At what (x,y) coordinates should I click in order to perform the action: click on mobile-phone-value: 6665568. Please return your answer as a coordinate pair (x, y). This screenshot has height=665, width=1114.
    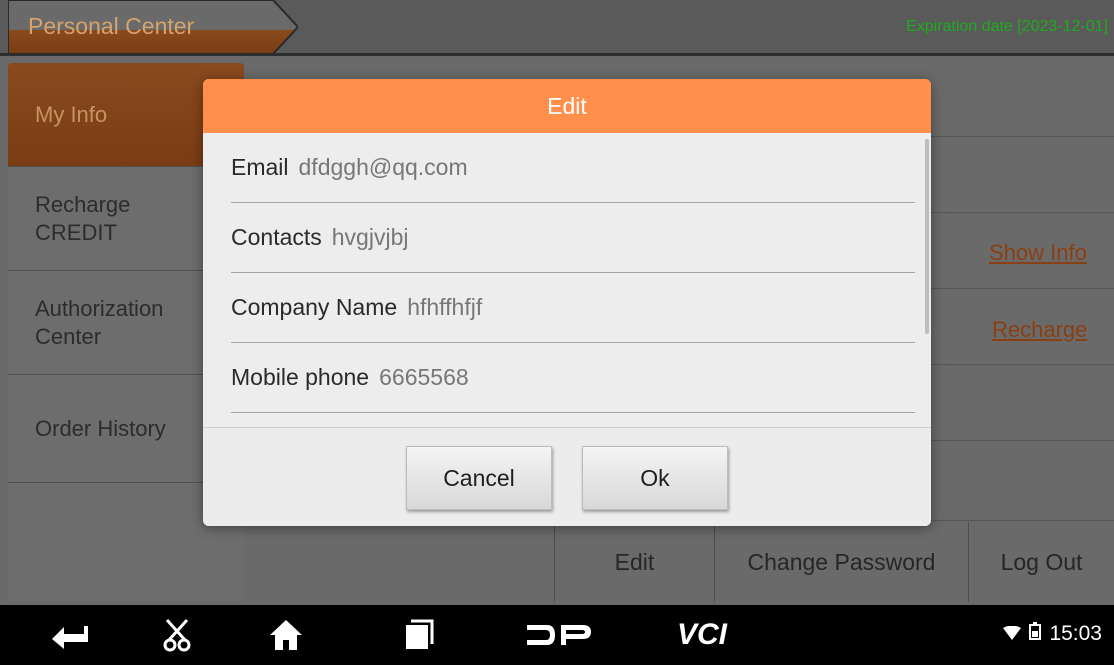
    Looking at the image, I should click on (424, 377).